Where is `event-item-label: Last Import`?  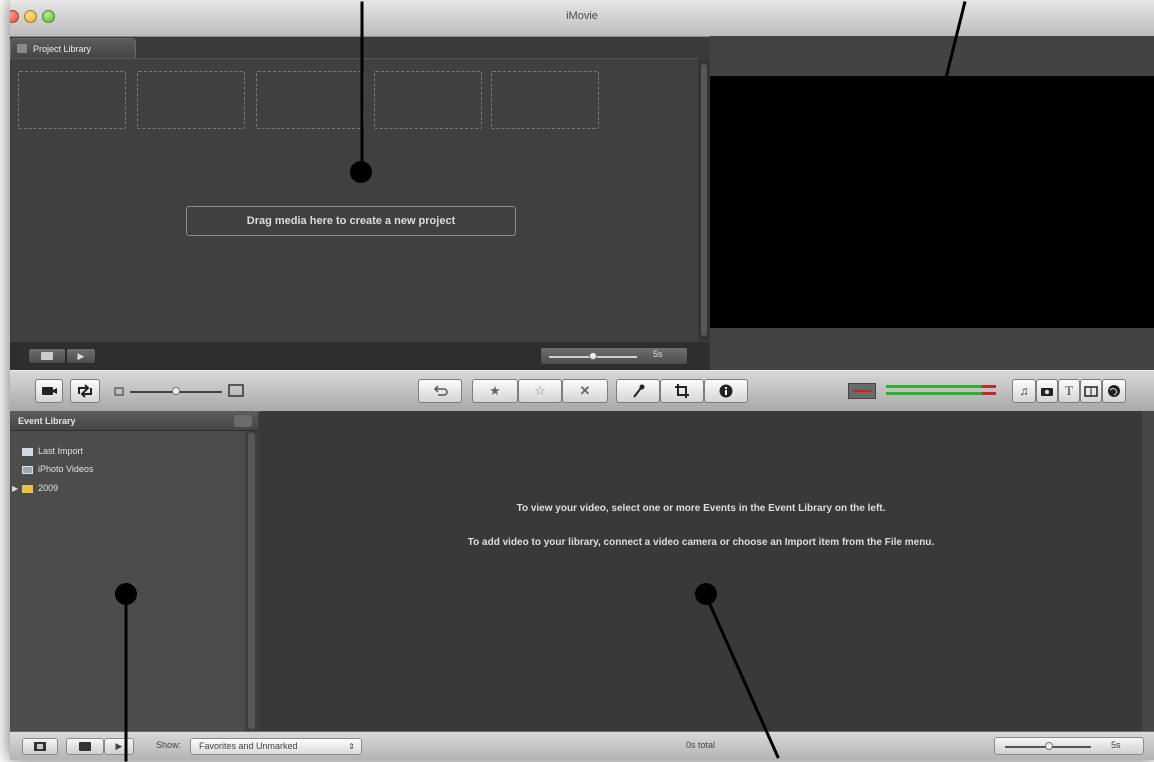 event-item-label: Last Import is located at coordinates (61, 451).